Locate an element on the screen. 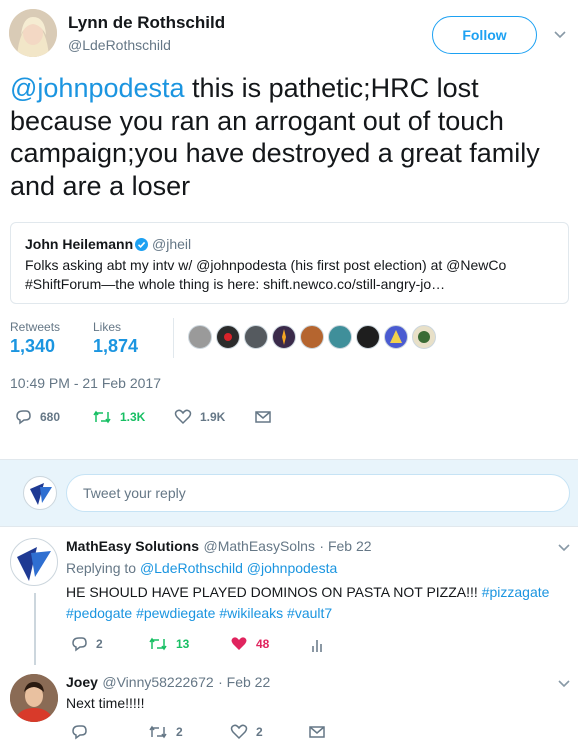 The height and width of the screenshot is (746, 578). reply-button: 2 is located at coordinates (86, 644).